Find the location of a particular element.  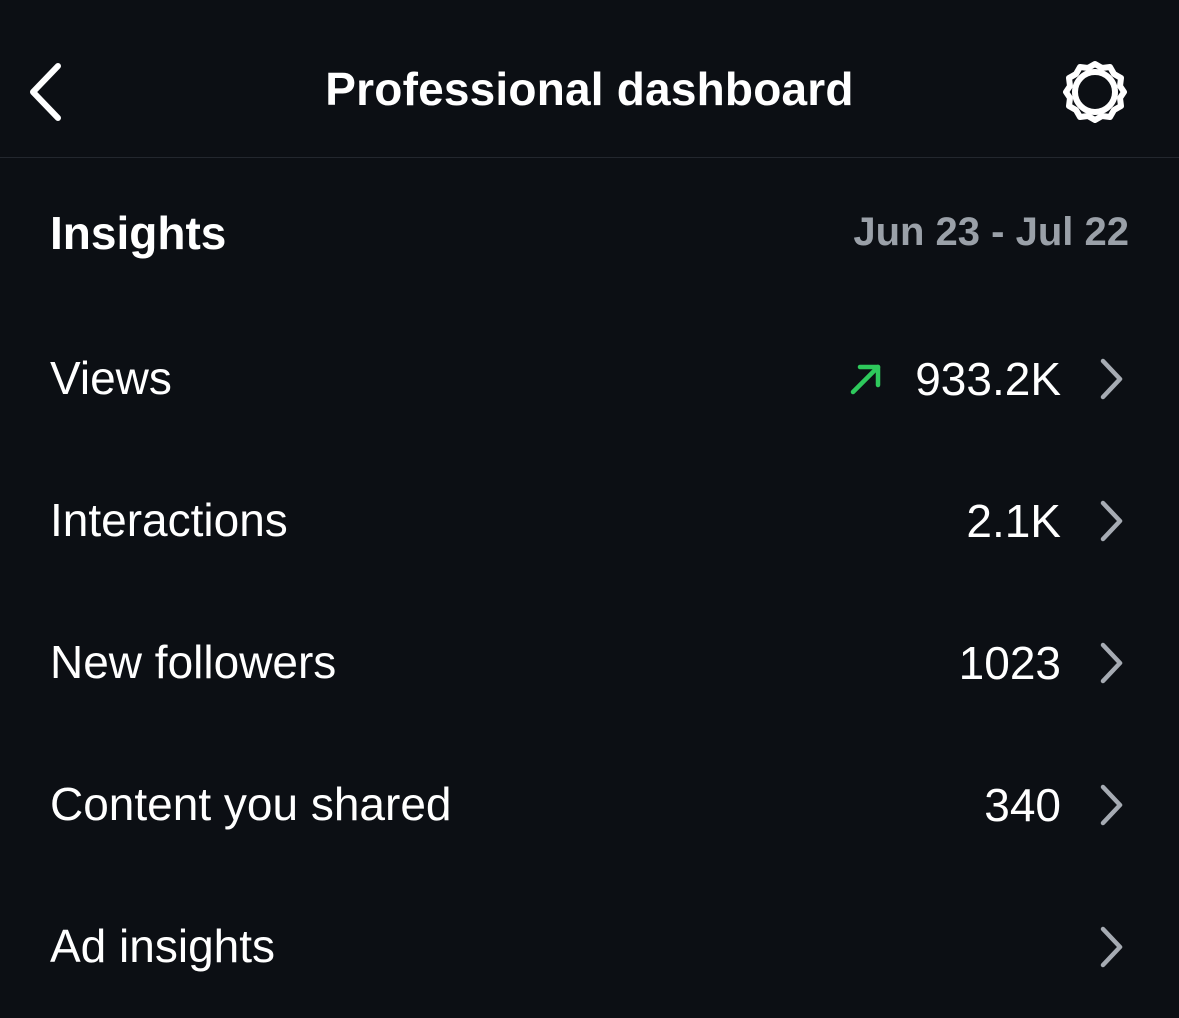

row-right: 933.2K is located at coordinates (986, 379).